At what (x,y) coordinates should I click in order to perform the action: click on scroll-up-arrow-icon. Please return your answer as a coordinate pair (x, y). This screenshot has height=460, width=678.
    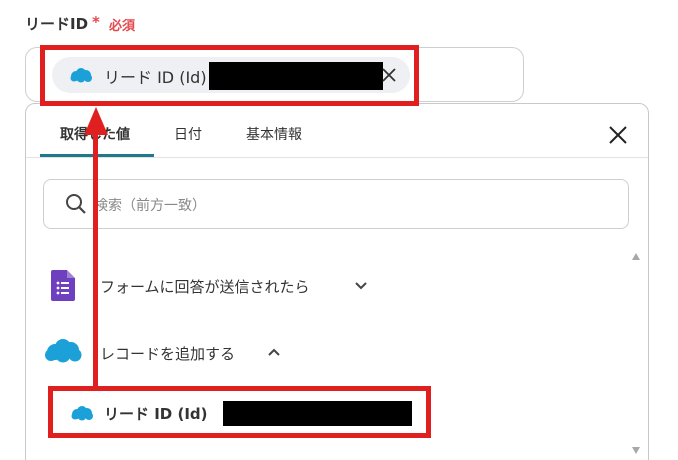
    Looking at the image, I should click on (636, 256).